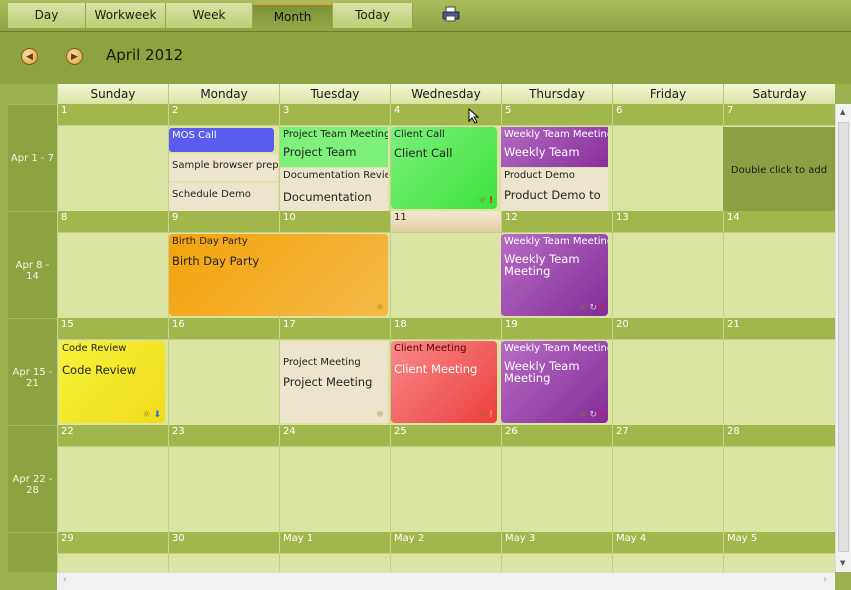 The width and height of the screenshot is (851, 590). What do you see at coordinates (667, 221) in the screenshot?
I see `date-number: 13` at bounding box center [667, 221].